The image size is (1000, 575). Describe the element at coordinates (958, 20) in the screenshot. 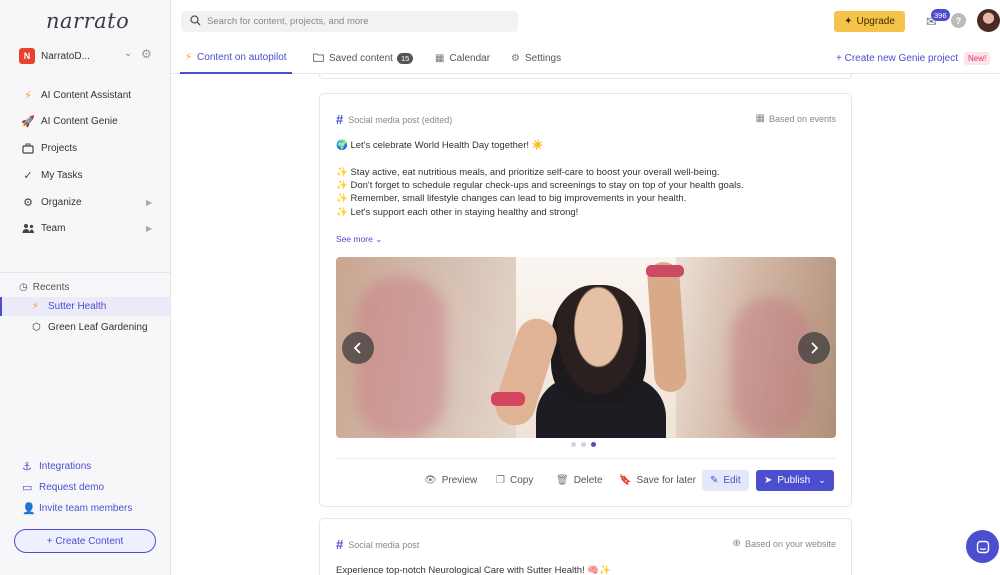

I see `help-icon: ?` at that location.